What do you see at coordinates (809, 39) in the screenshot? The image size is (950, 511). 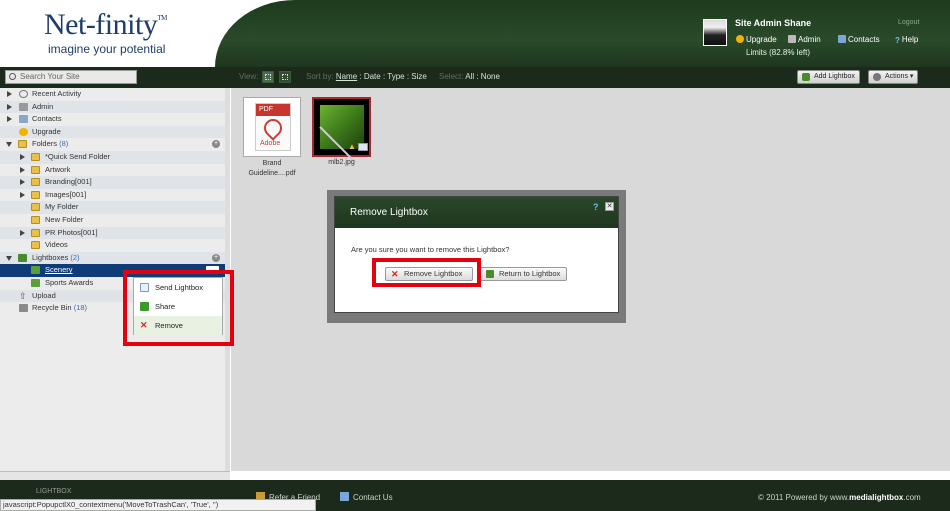 I see `admin-label: Admin` at bounding box center [809, 39].